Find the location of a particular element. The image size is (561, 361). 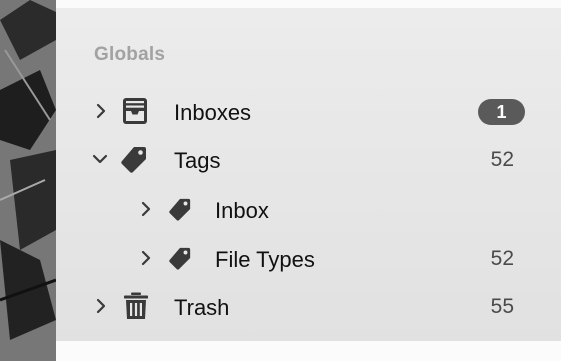

sidebar-item-label: Tags is located at coordinates (197, 160).